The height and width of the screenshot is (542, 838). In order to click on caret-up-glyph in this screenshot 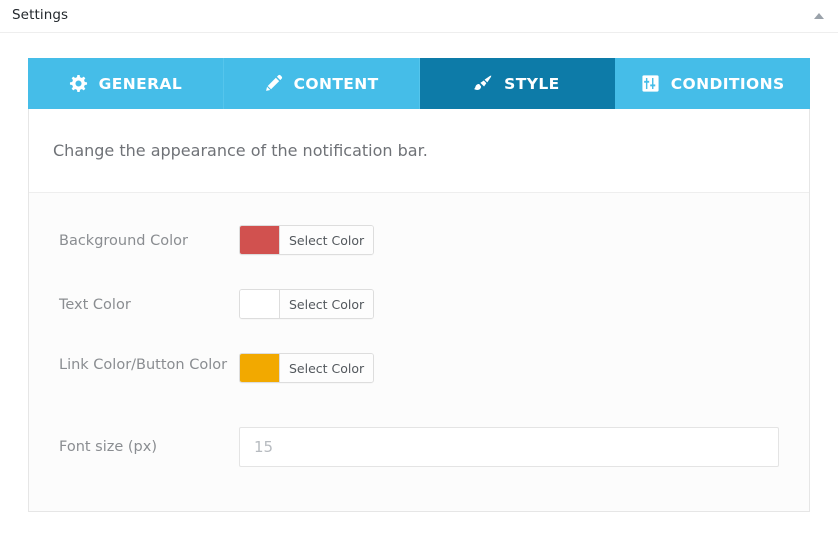, I will do `click(819, 16)`.